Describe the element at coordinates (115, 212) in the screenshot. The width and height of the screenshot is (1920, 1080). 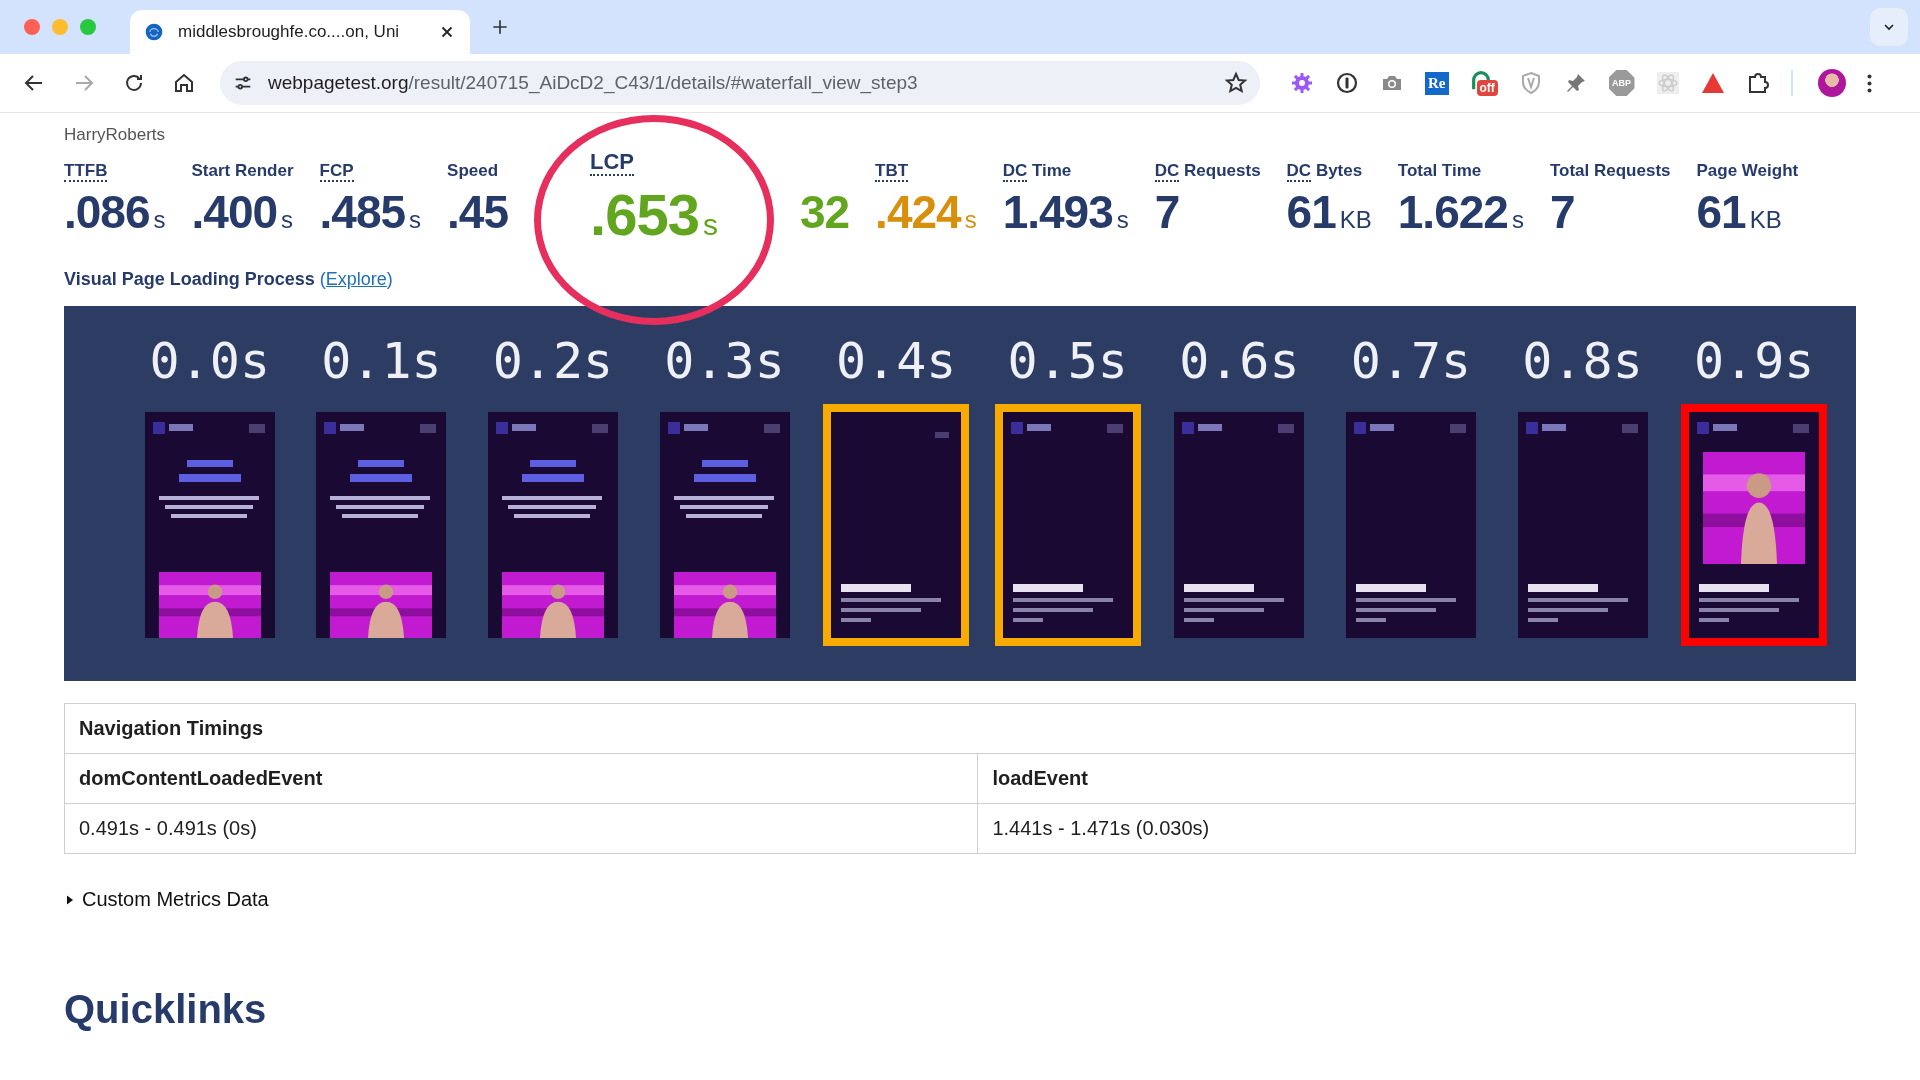
I see `metric-value: .086 s` at that location.